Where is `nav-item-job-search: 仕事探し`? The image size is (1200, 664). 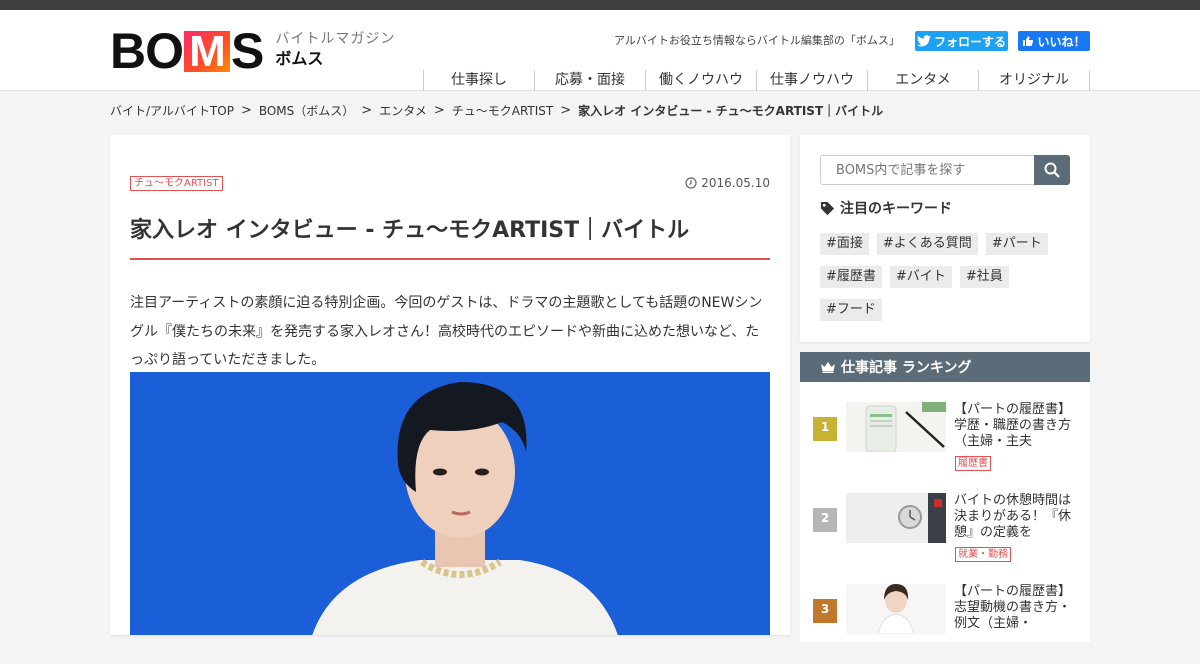 nav-item-job-search: 仕事探し is located at coordinates (479, 80).